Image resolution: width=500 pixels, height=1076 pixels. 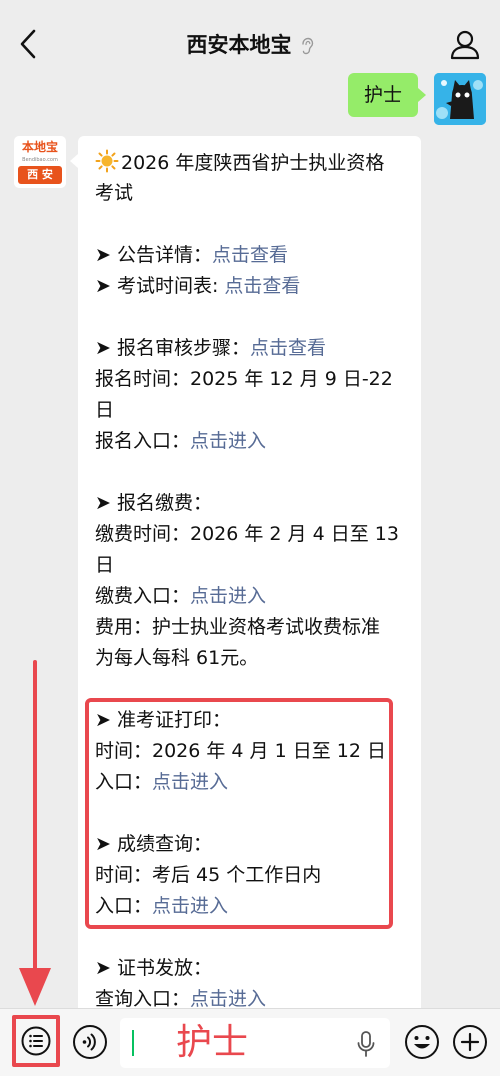 What do you see at coordinates (228, 596) in the screenshot?
I see `fee-entry-link: 点击进入` at bounding box center [228, 596].